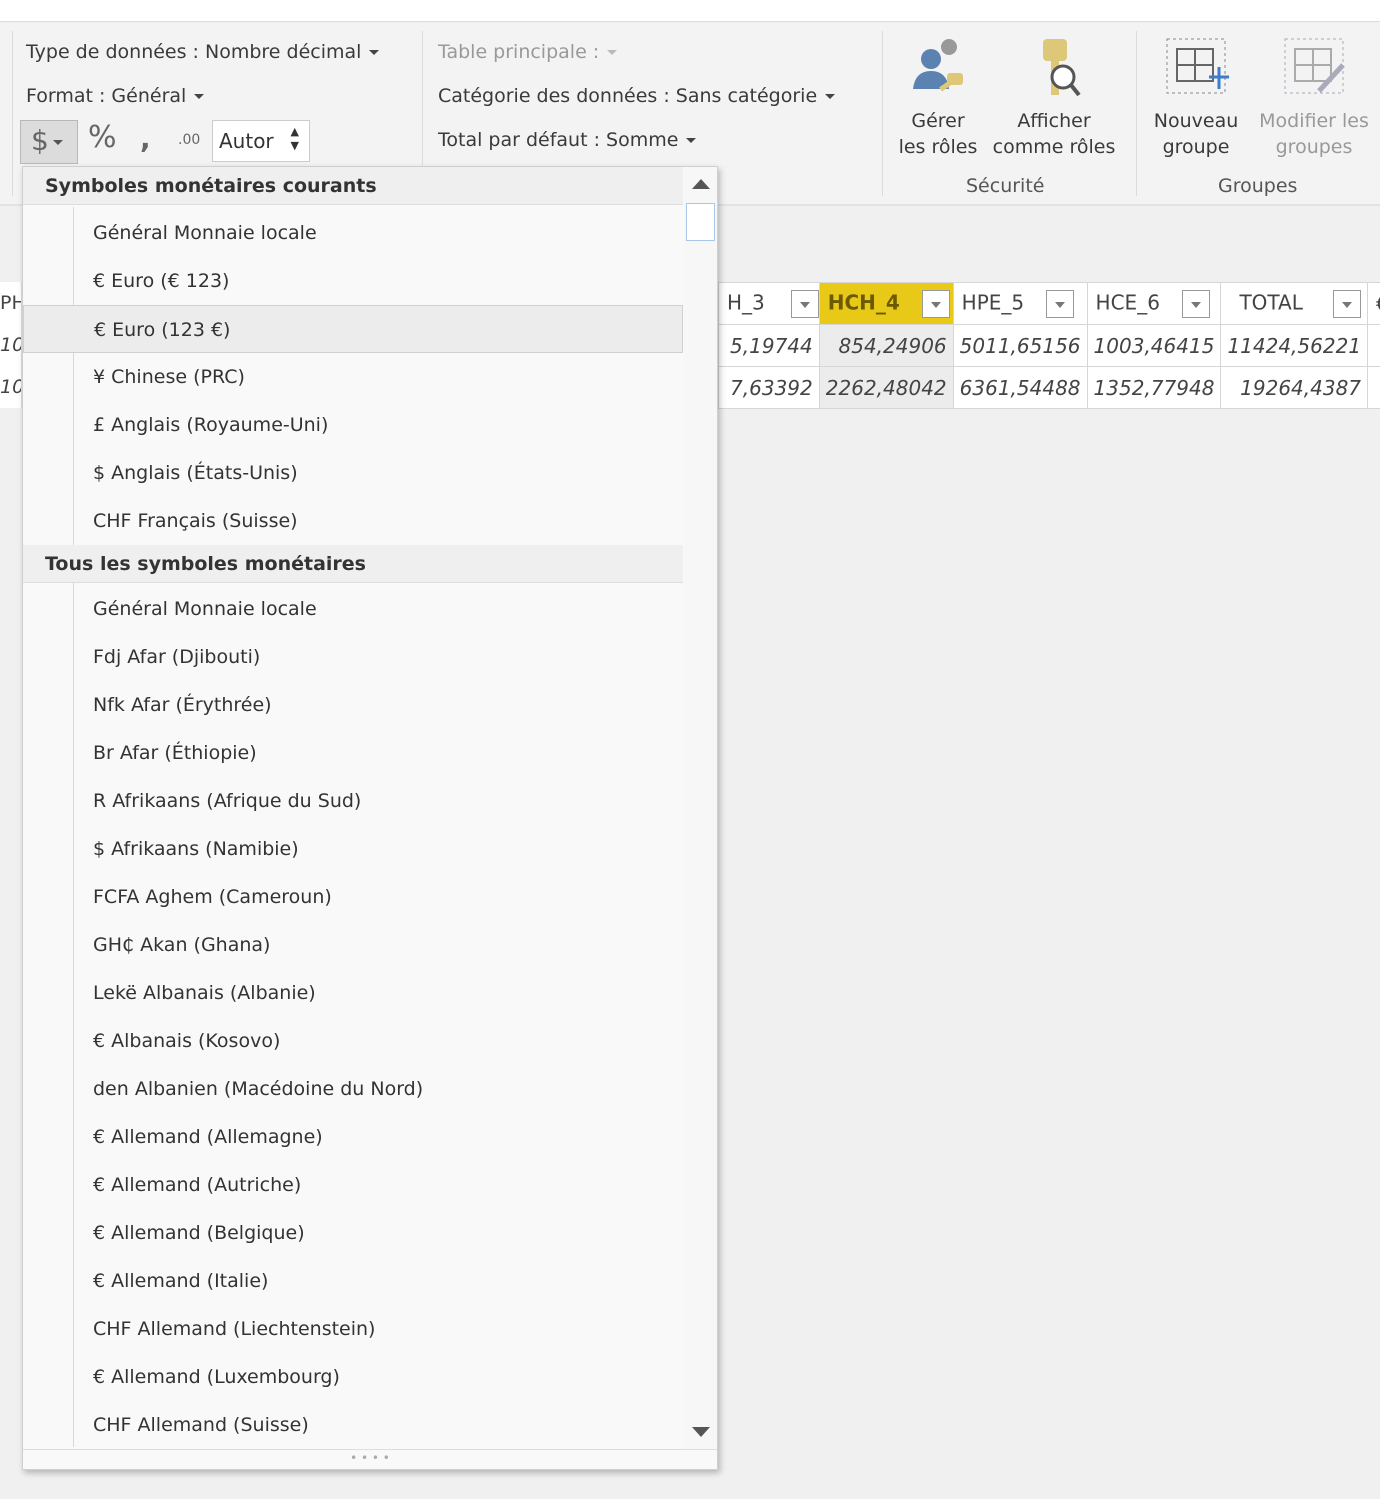  I want to click on new-group-label-line2: groupe, so click(1196, 147).